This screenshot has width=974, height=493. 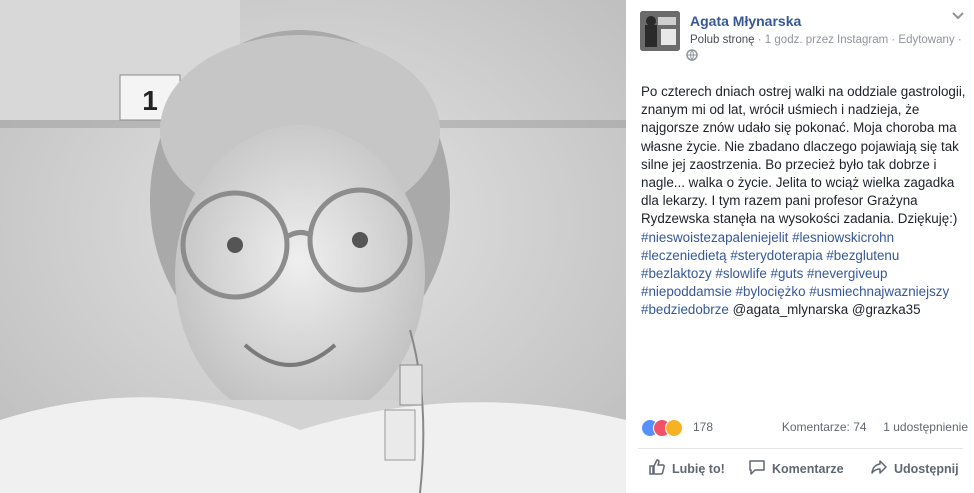 I want to click on post-actions: Lubię to! Komentarze Udostępnij, so click(x=808, y=468).